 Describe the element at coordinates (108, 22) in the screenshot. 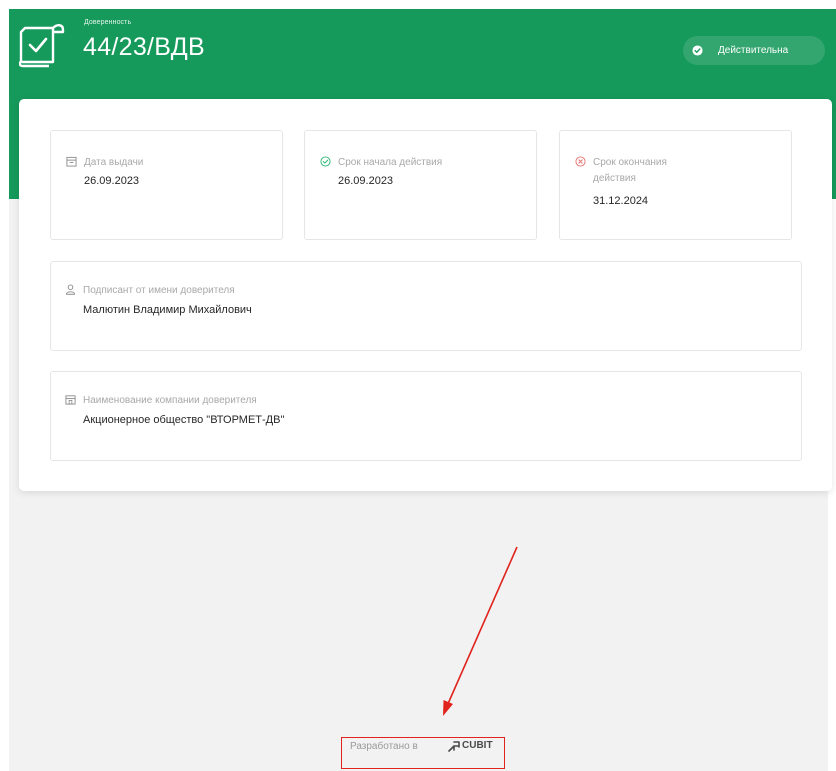

I see `document-type-caption: Доверенность` at that location.